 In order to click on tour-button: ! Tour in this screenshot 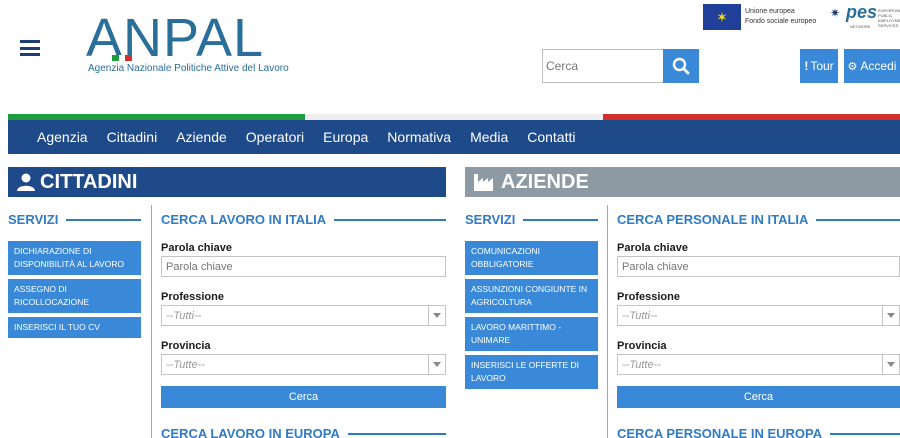, I will do `click(819, 66)`.